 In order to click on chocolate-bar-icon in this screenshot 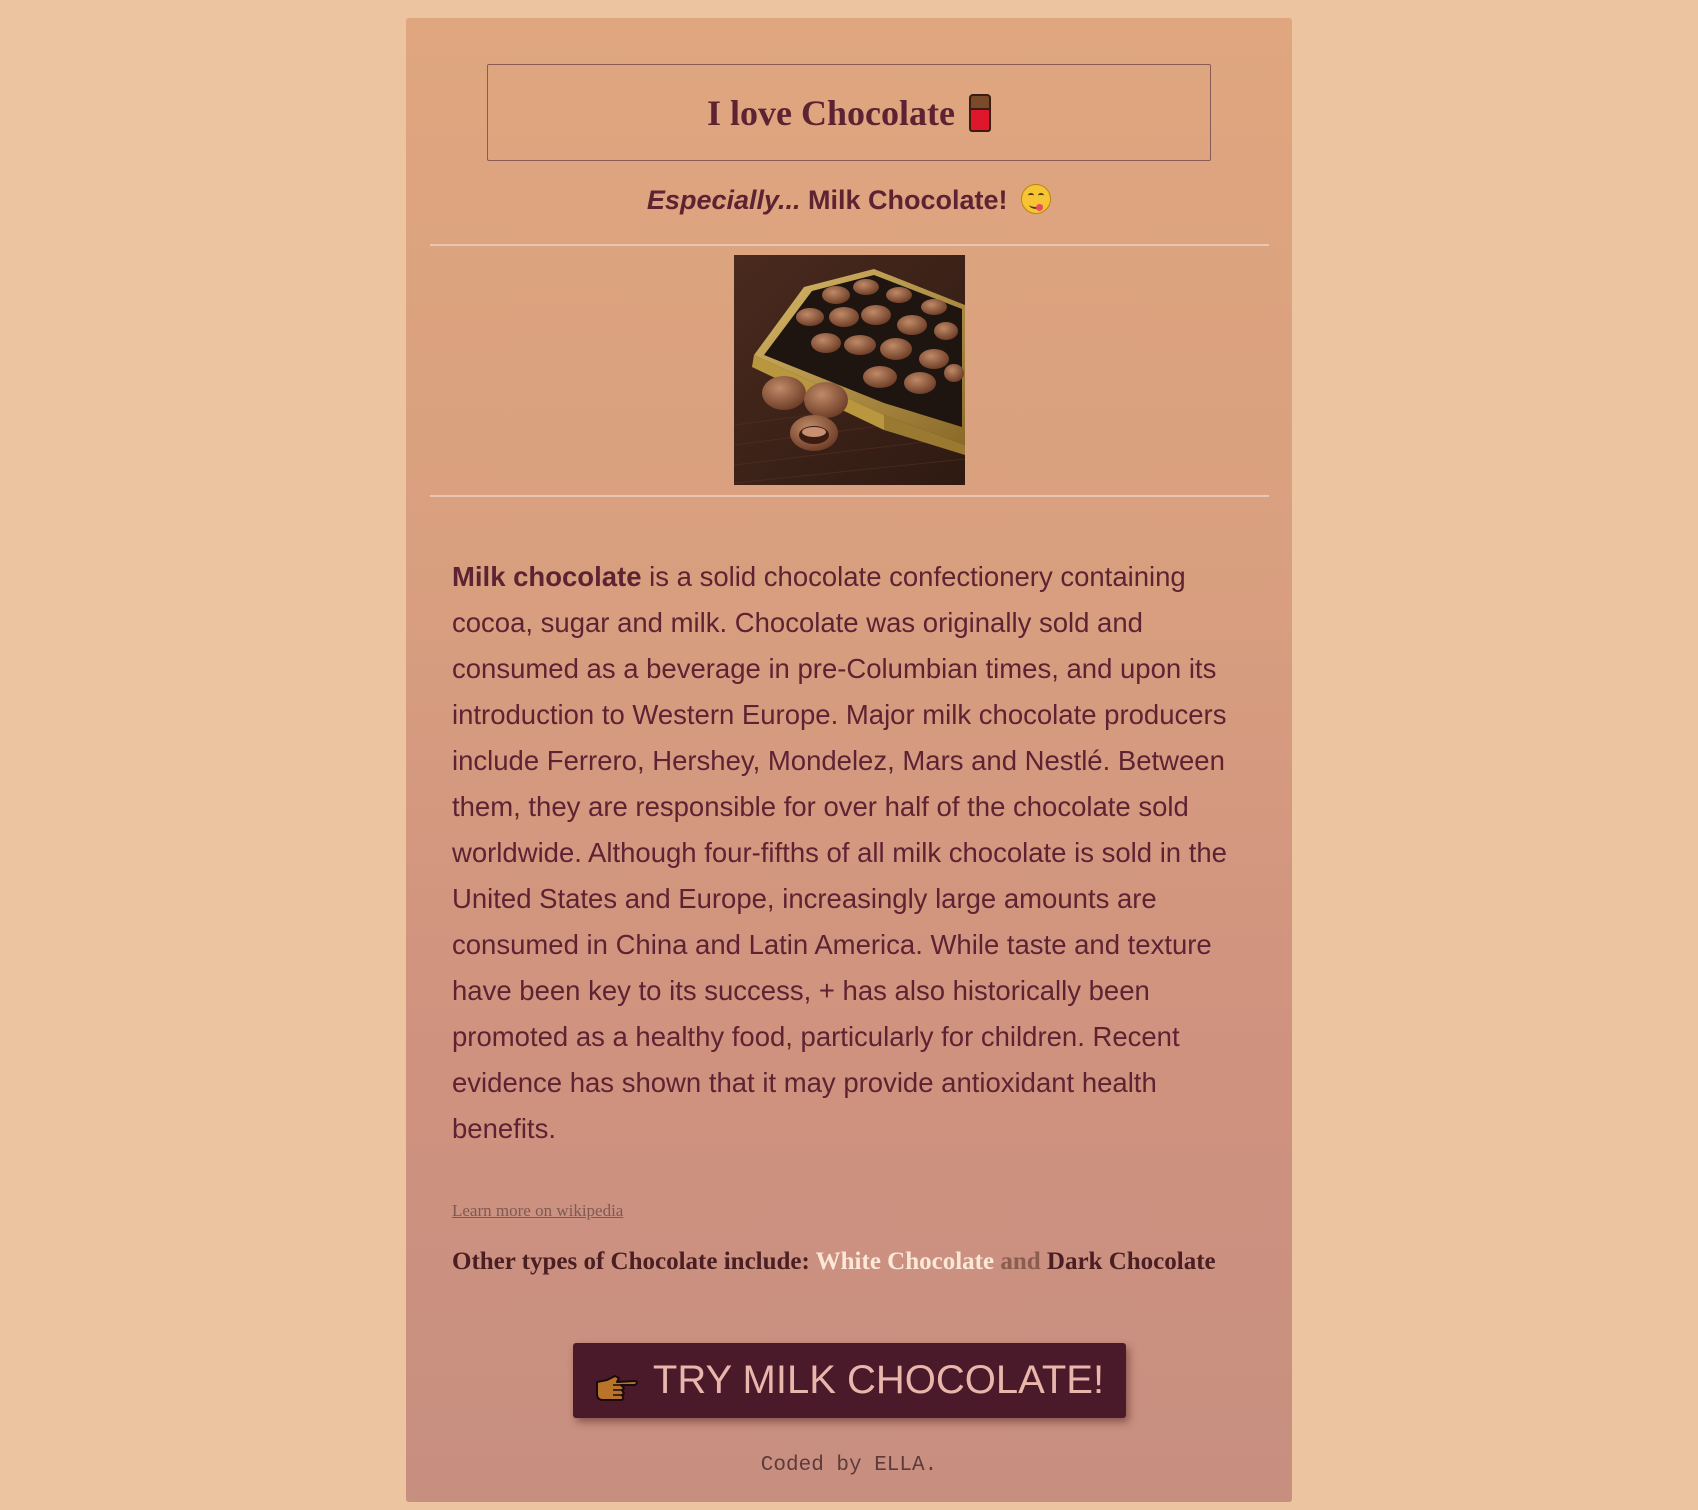, I will do `click(979, 112)`.